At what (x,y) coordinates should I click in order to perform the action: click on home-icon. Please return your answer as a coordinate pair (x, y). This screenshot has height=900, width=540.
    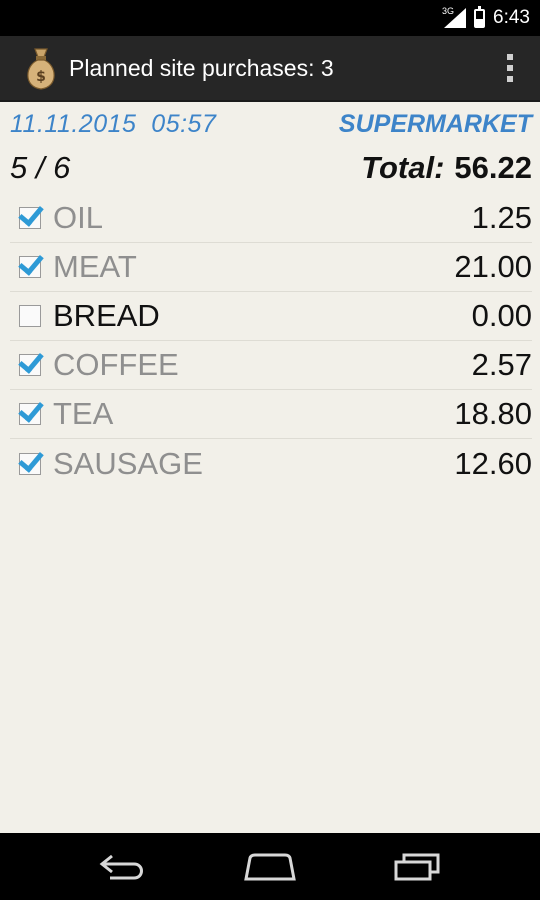
    Looking at the image, I should click on (270, 866).